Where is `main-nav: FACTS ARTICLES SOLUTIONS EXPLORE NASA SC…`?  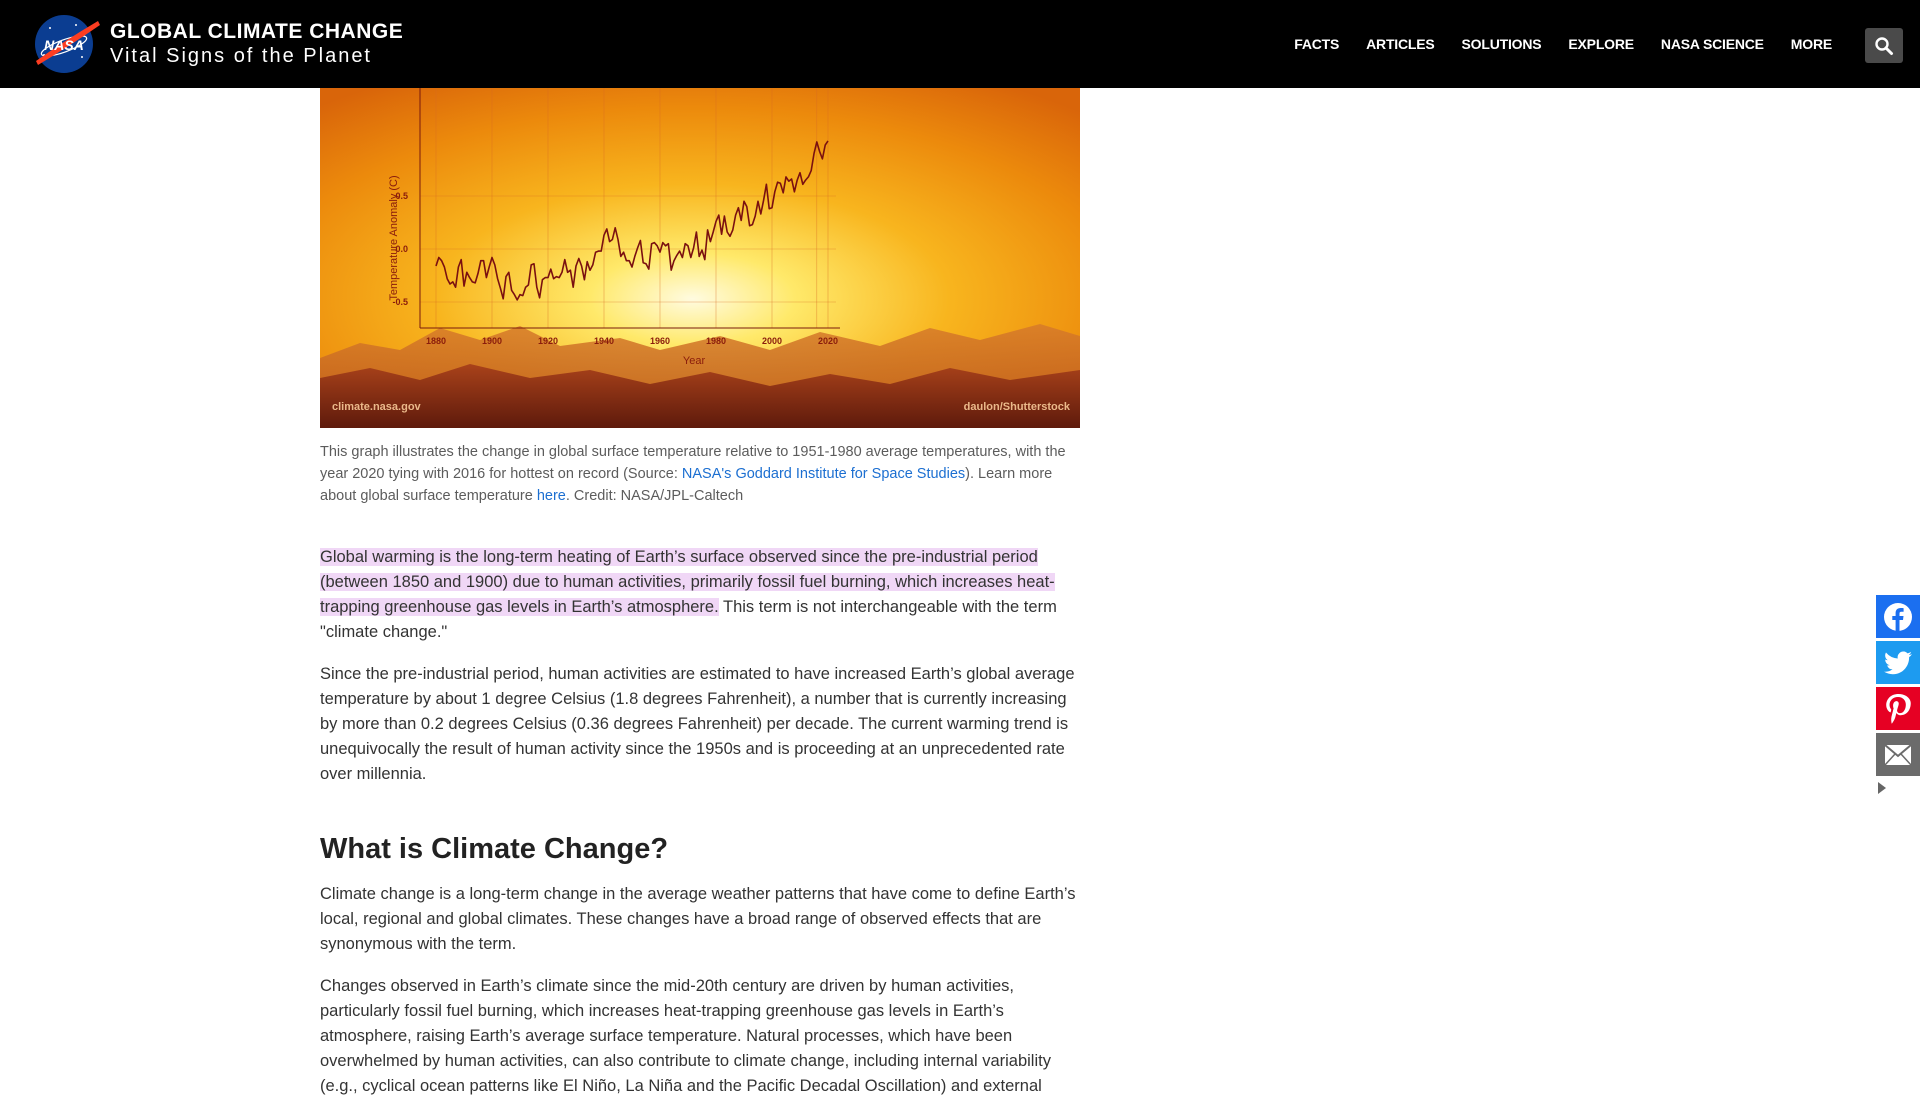
main-nav: FACTS ARTICLES SOLUTIONS EXPLORE NASA SC… is located at coordinates (1549, 44).